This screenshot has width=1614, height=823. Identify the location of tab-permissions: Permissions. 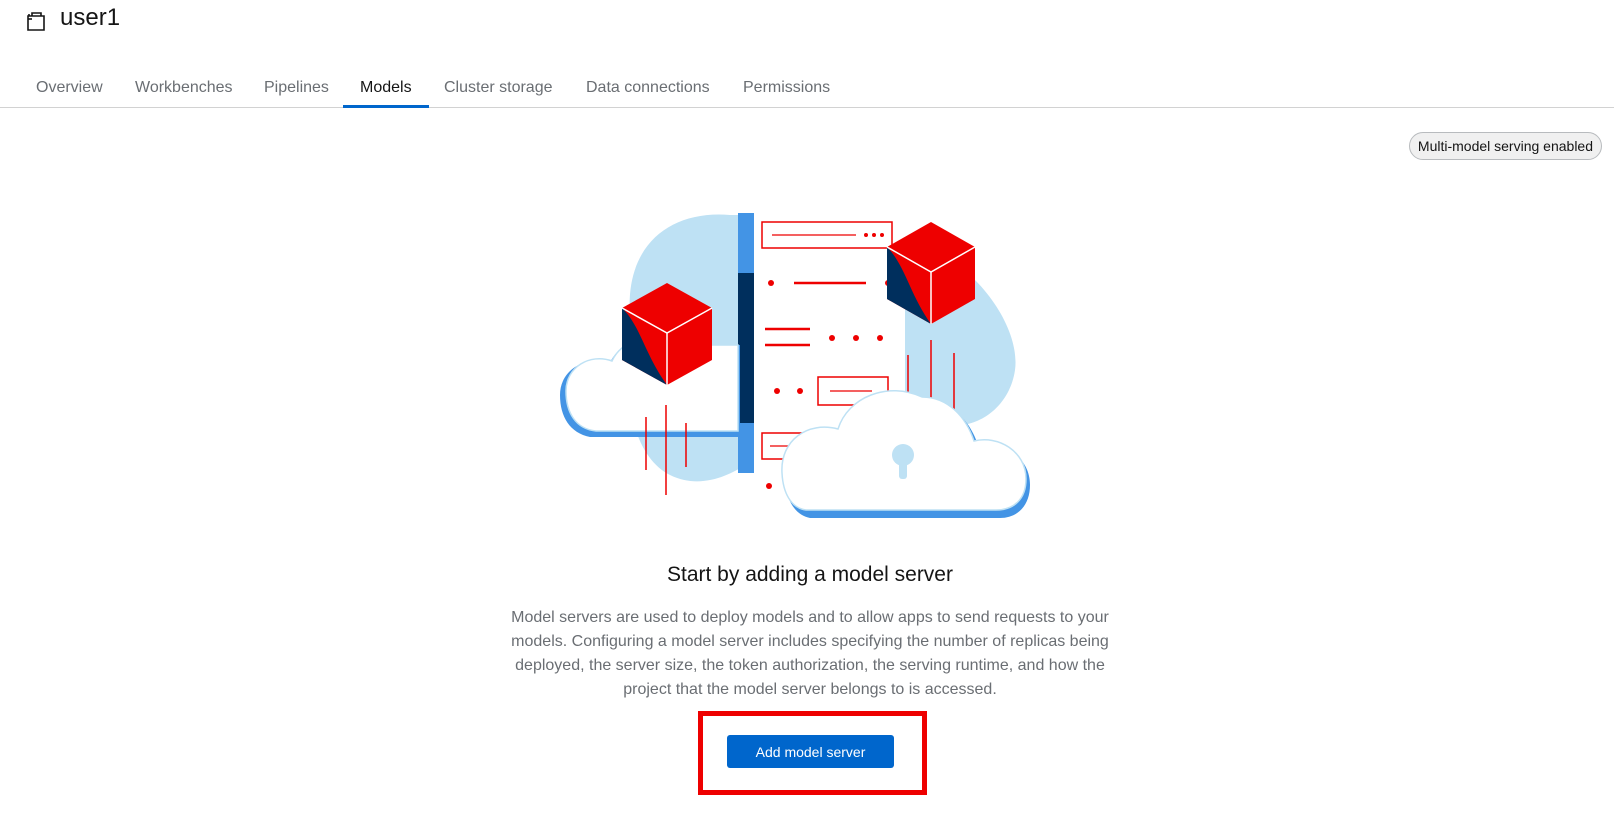
(786, 88).